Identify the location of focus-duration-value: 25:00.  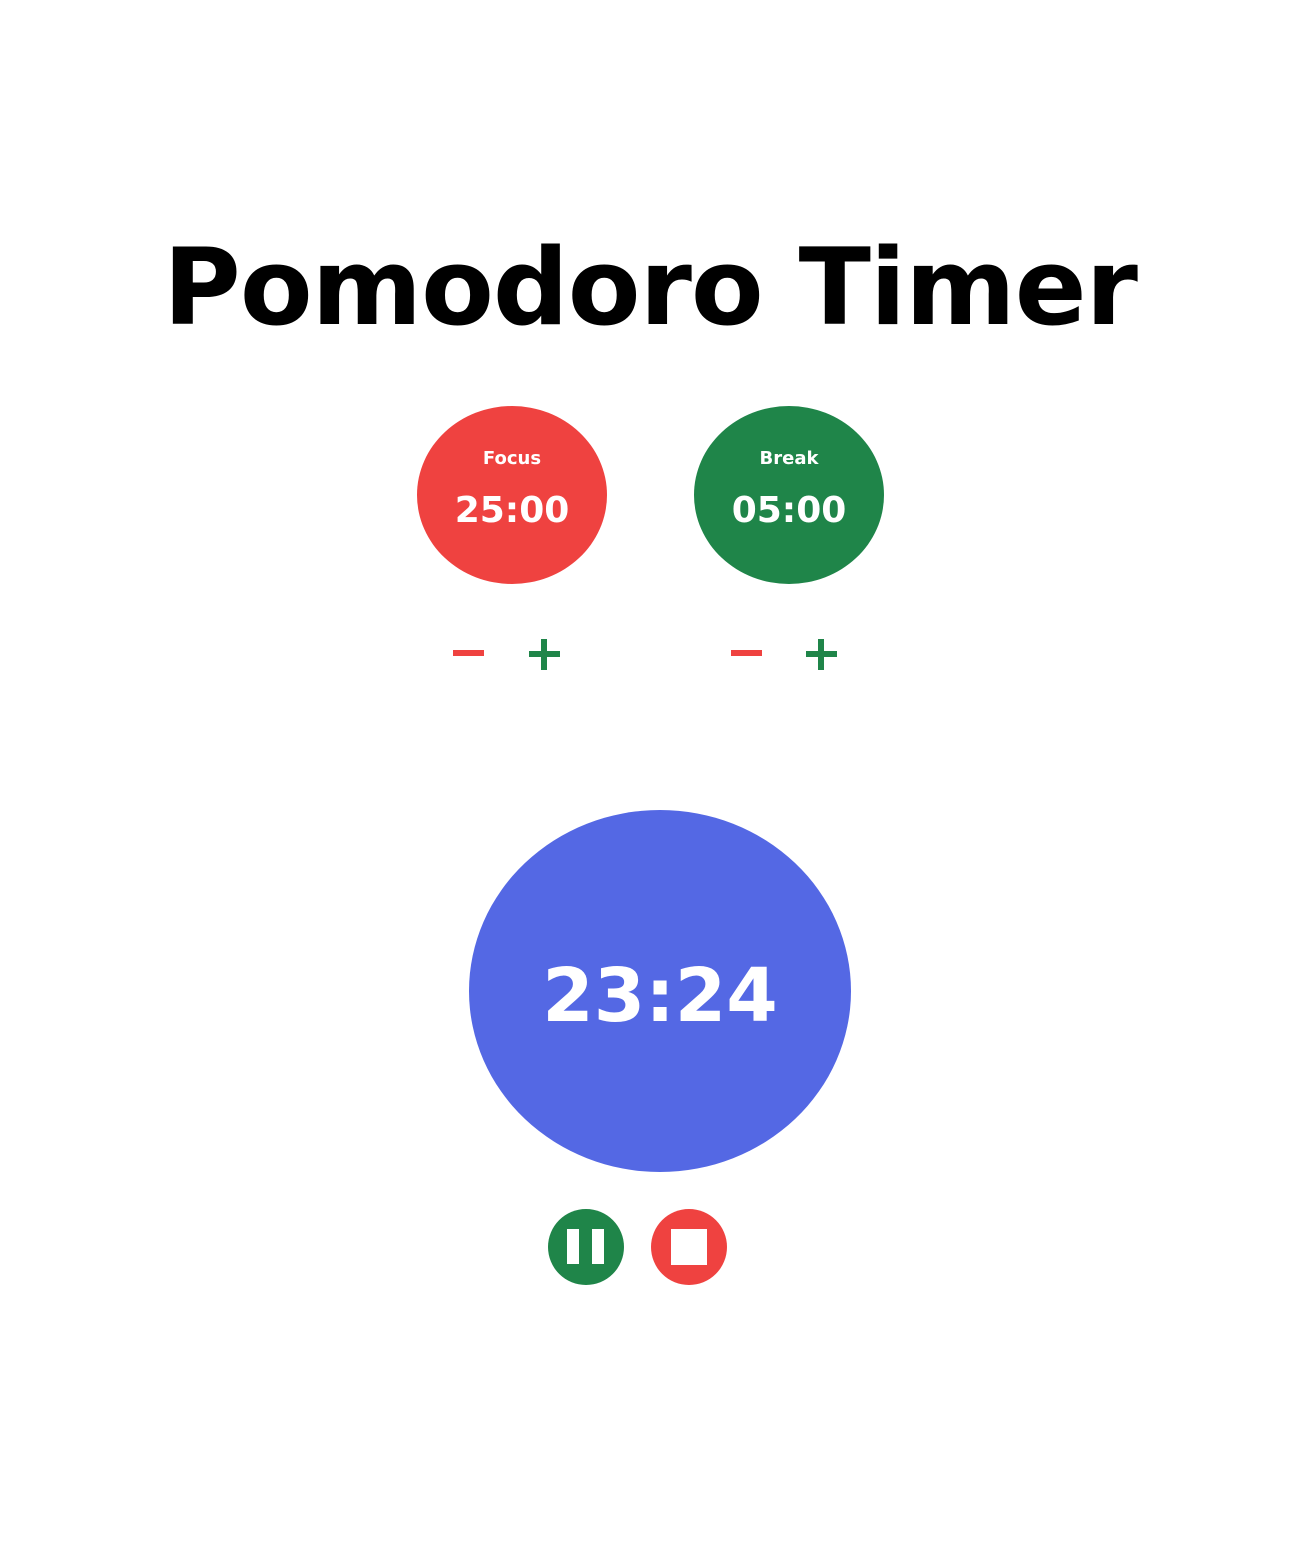
(512, 510).